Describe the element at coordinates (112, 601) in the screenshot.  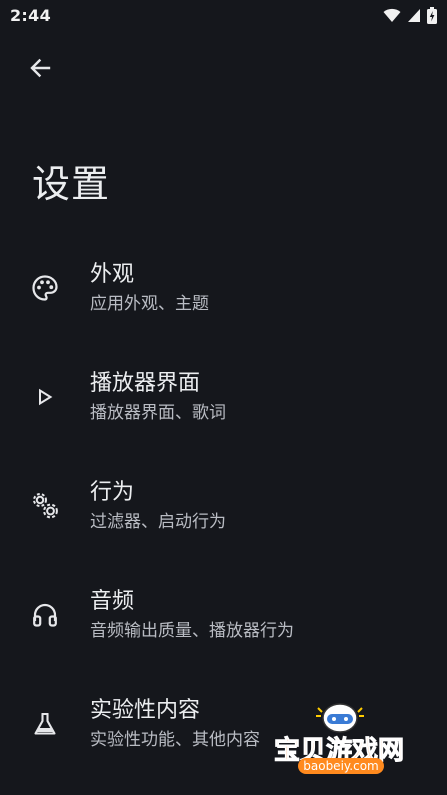
I see `settings-item-title: 音频` at that location.